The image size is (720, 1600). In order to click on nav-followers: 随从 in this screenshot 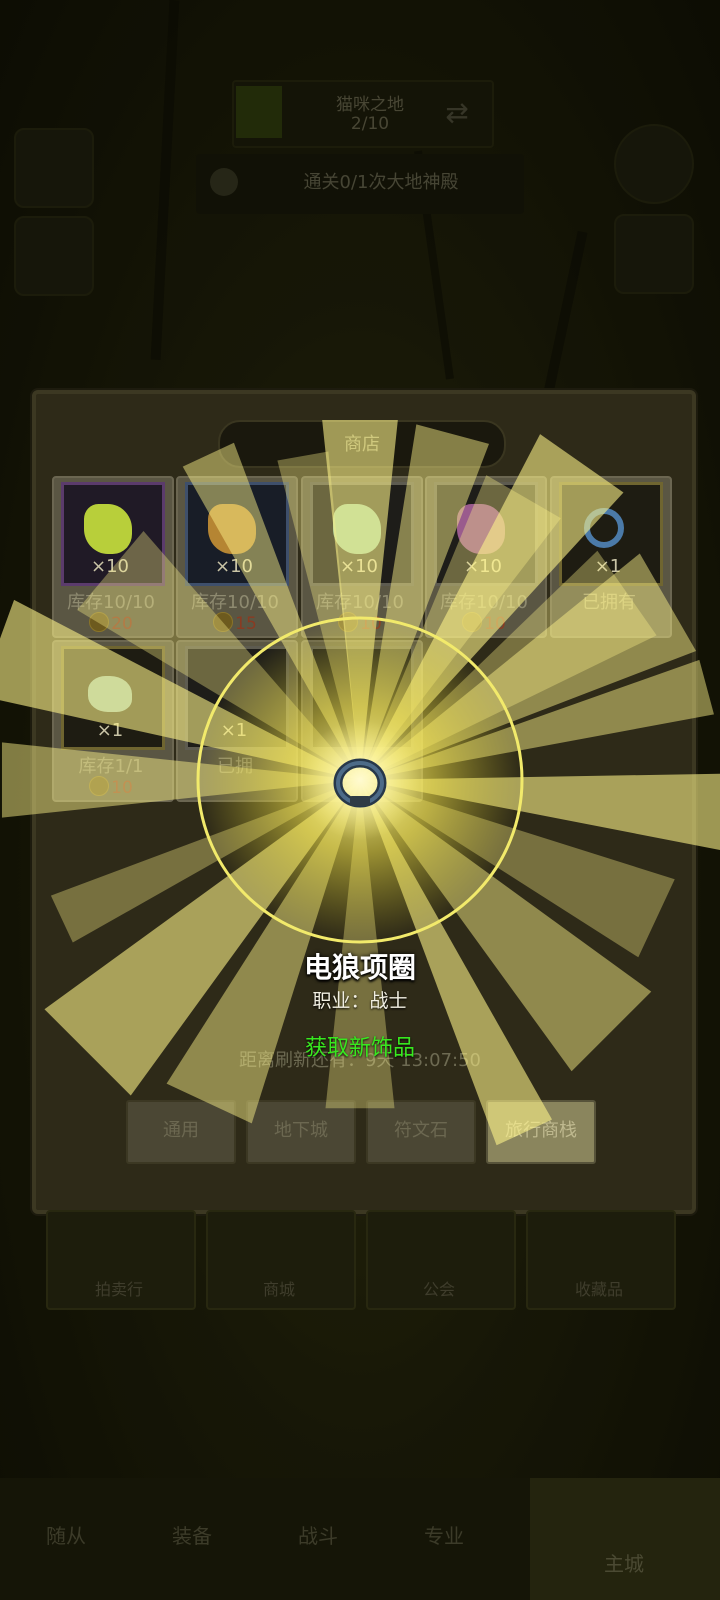, I will do `click(66, 1534)`.